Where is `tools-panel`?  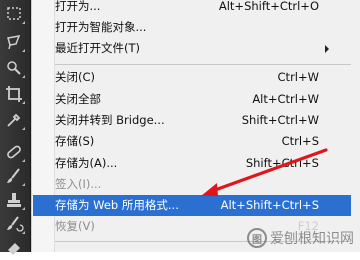
tools-panel is located at coordinates (15, 127).